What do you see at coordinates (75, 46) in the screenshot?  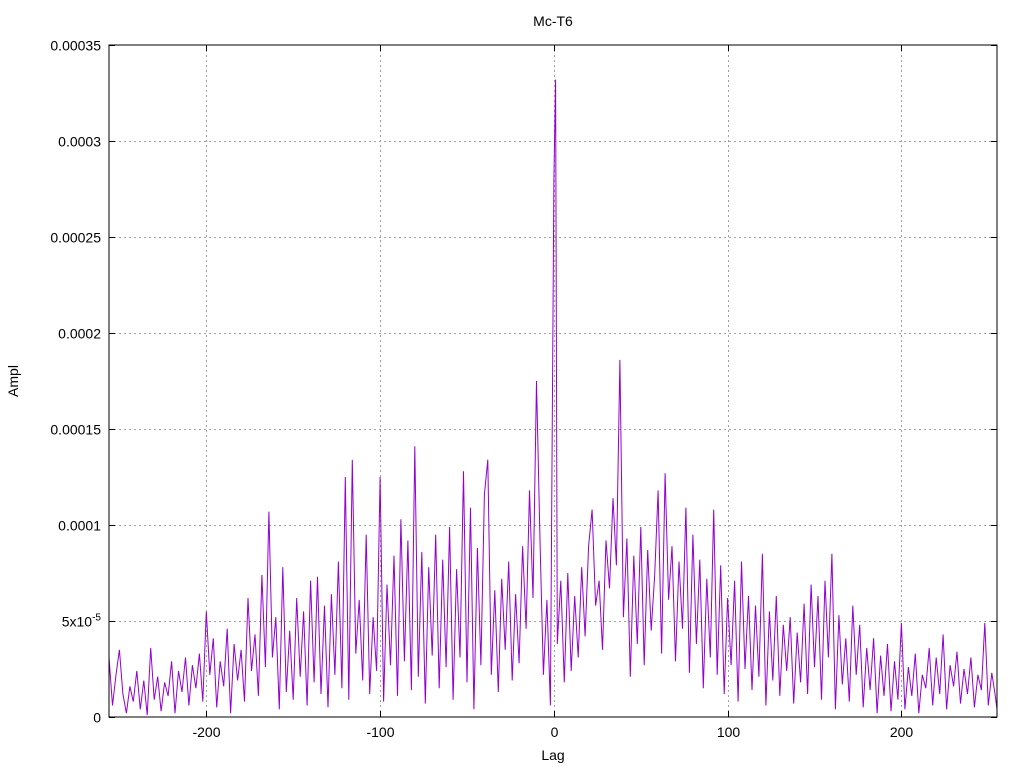 I see `y-tick-label: 0.00035` at bounding box center [75, 46].